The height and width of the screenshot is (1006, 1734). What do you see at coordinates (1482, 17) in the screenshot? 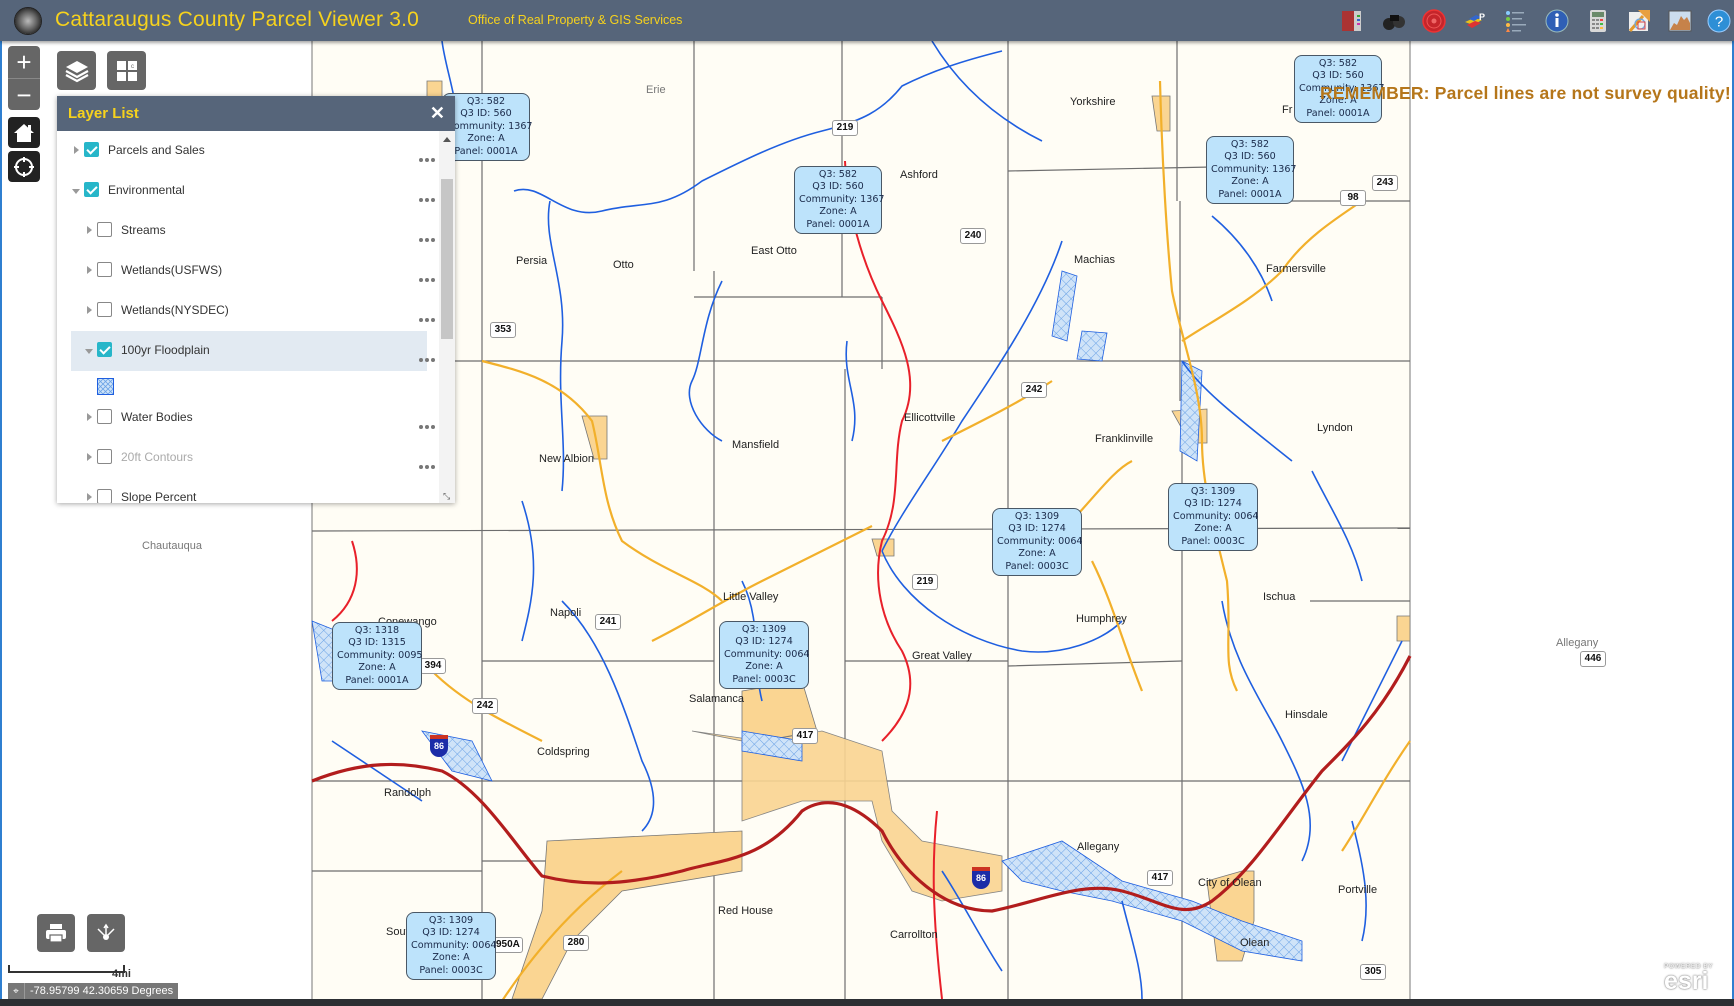
I see `svg-text: P` at bounding box center [1482, 17].